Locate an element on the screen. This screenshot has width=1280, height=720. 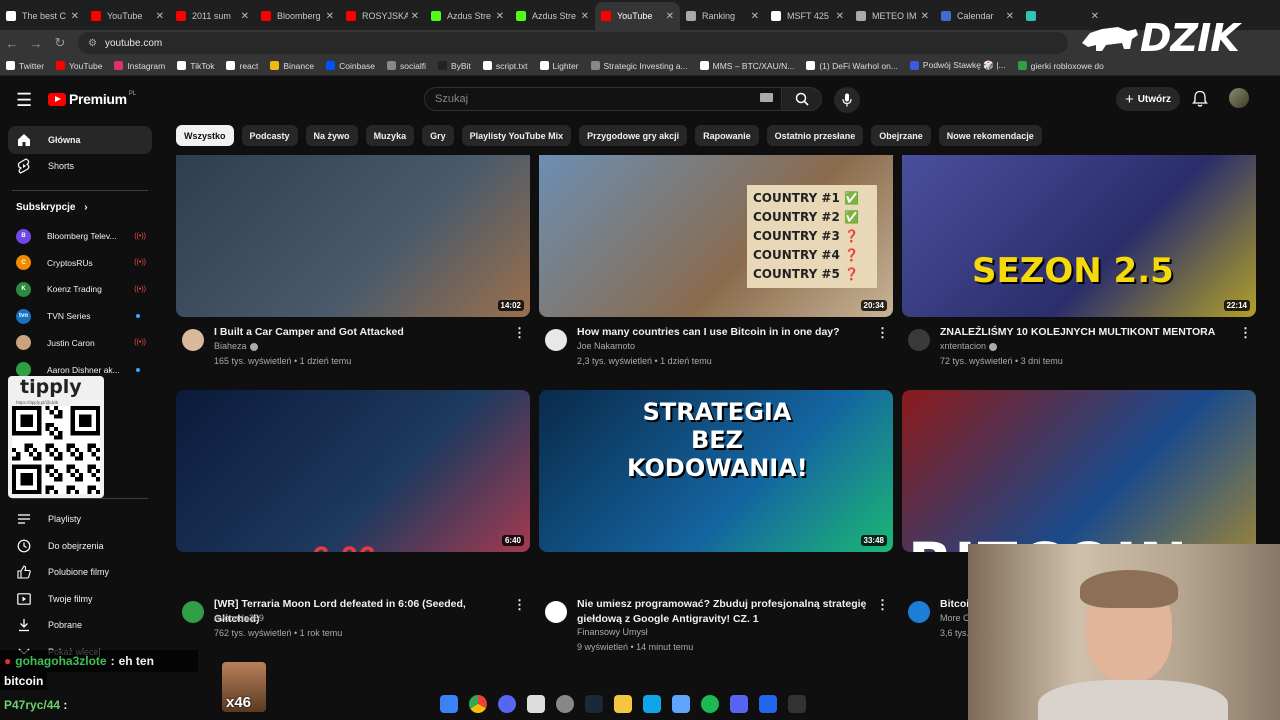
search-button is located at coordinates (802, 99).